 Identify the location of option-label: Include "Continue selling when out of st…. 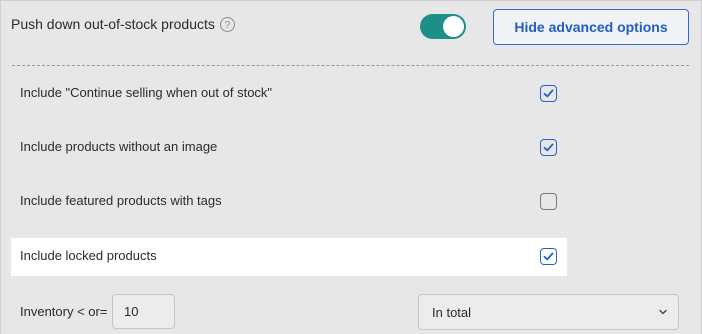
(146, 92).